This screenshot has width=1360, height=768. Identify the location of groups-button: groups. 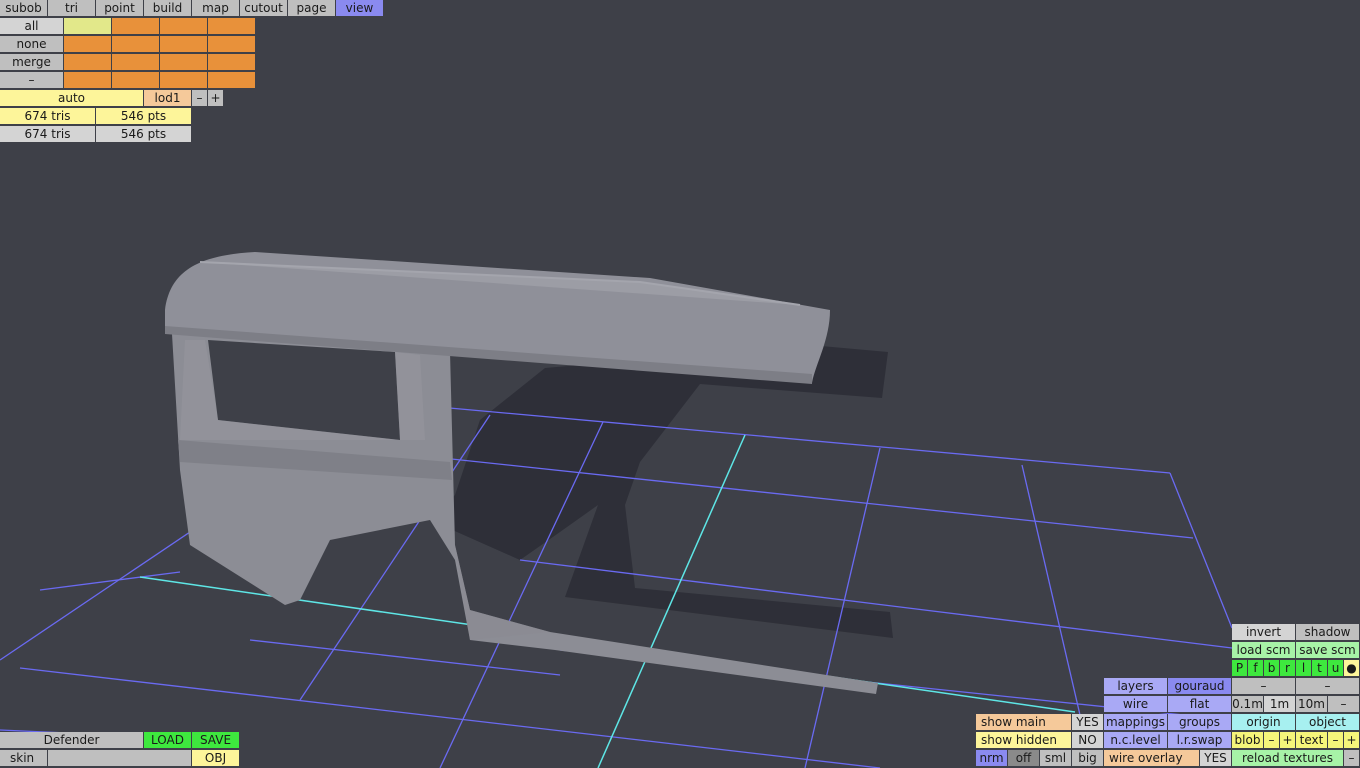
(1200, 722).